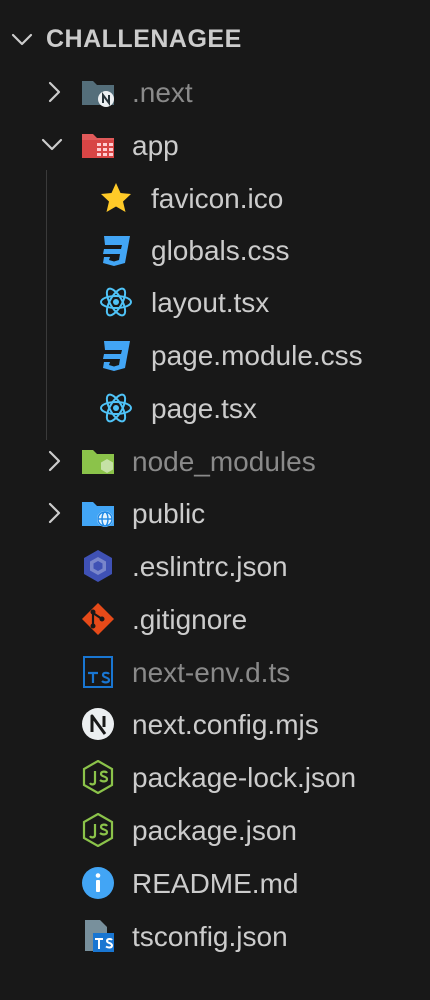 The image size is (430, 1000). I want to click on tree-item-label: package-lock.json, so click(244, 777).